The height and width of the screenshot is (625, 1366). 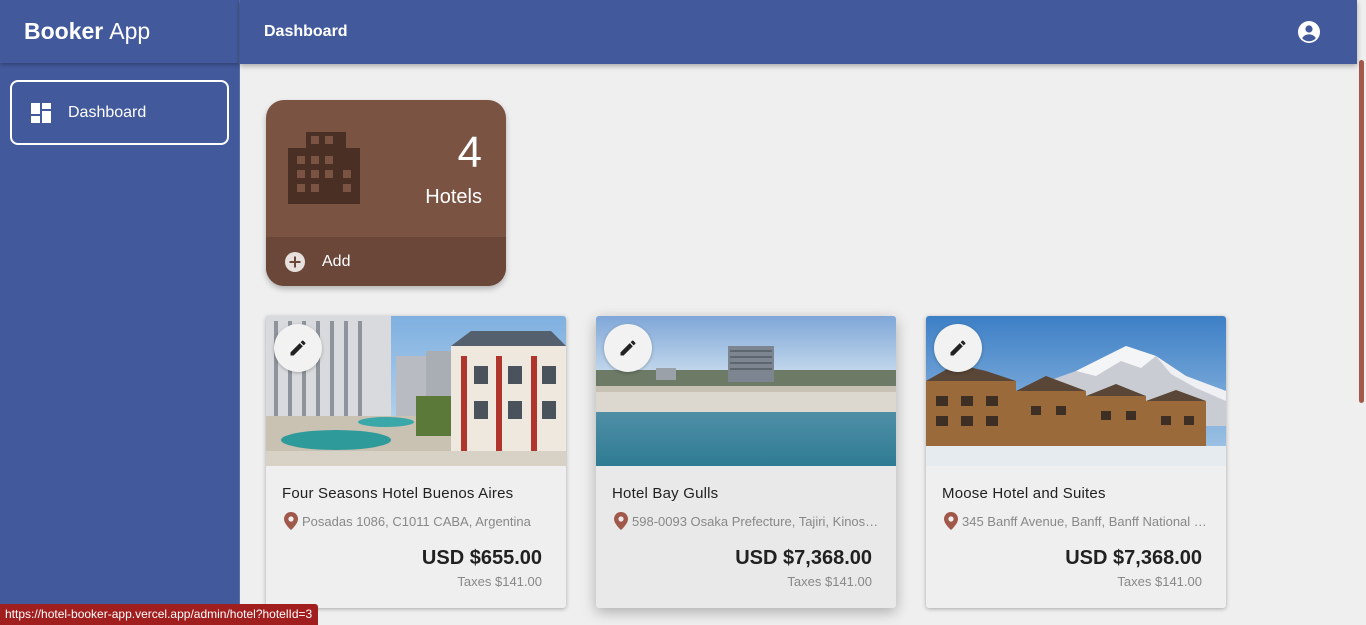 I want to click on hotel-name: Hotel Bay Gulls, so click(x=665, y=493).